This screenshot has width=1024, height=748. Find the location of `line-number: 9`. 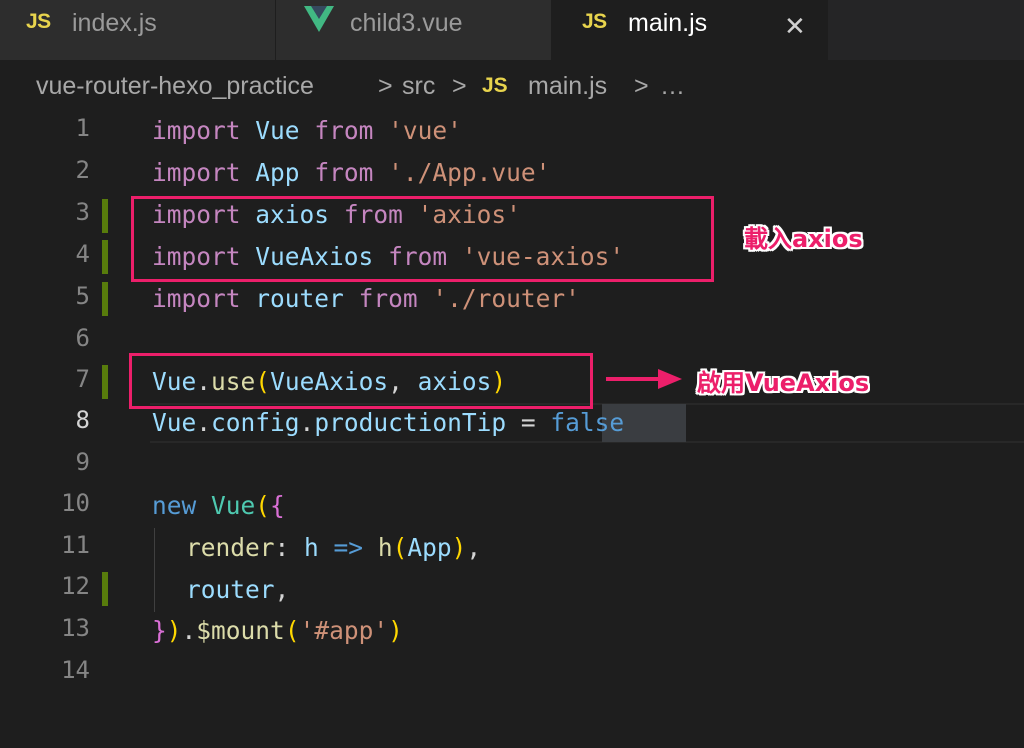

line-number: 9 is located at coordinates (82, 462).